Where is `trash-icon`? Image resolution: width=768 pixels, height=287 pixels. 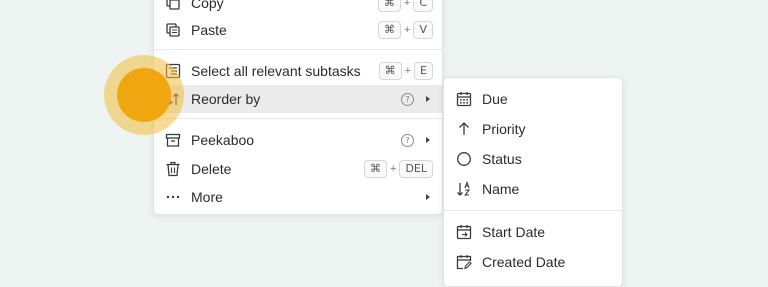 trash-icon is located at coordinates (173, 169).